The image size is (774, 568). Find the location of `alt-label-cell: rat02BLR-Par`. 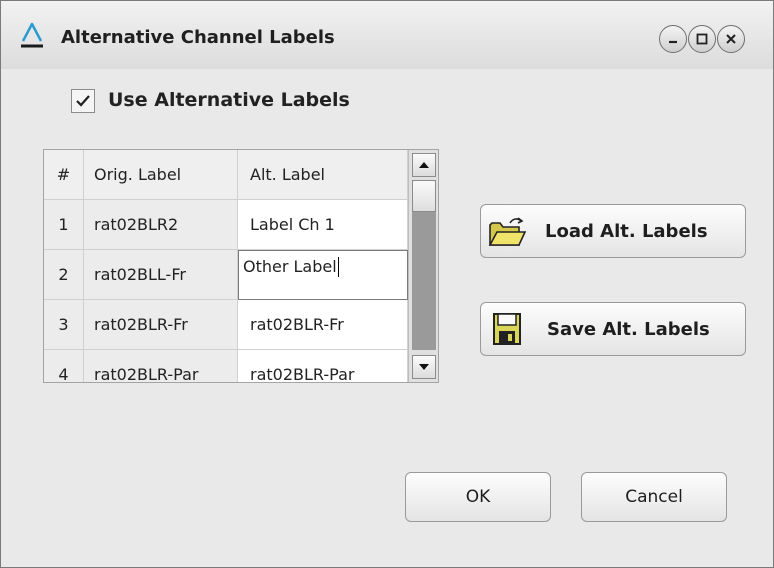

alt-label-cell: rat02BLR-Par is located at coordinates (323, 366).